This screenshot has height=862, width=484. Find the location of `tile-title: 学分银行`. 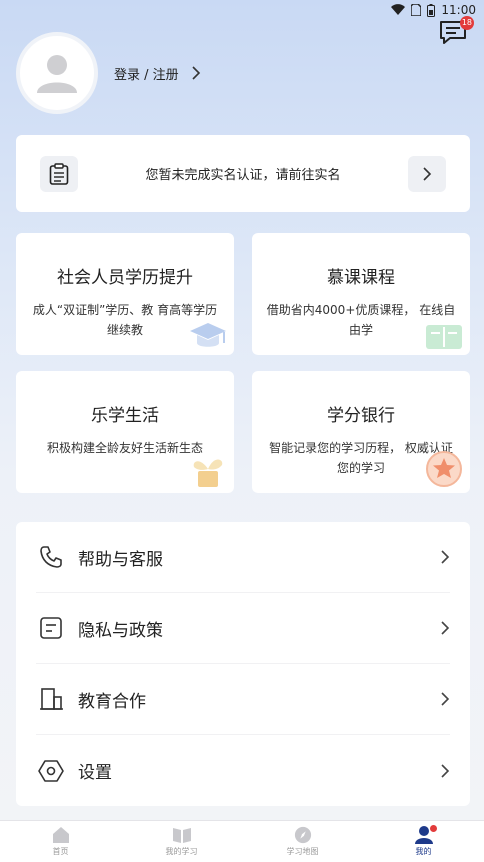

tile-title: 学分银行 is located at coordinates (361, 416).